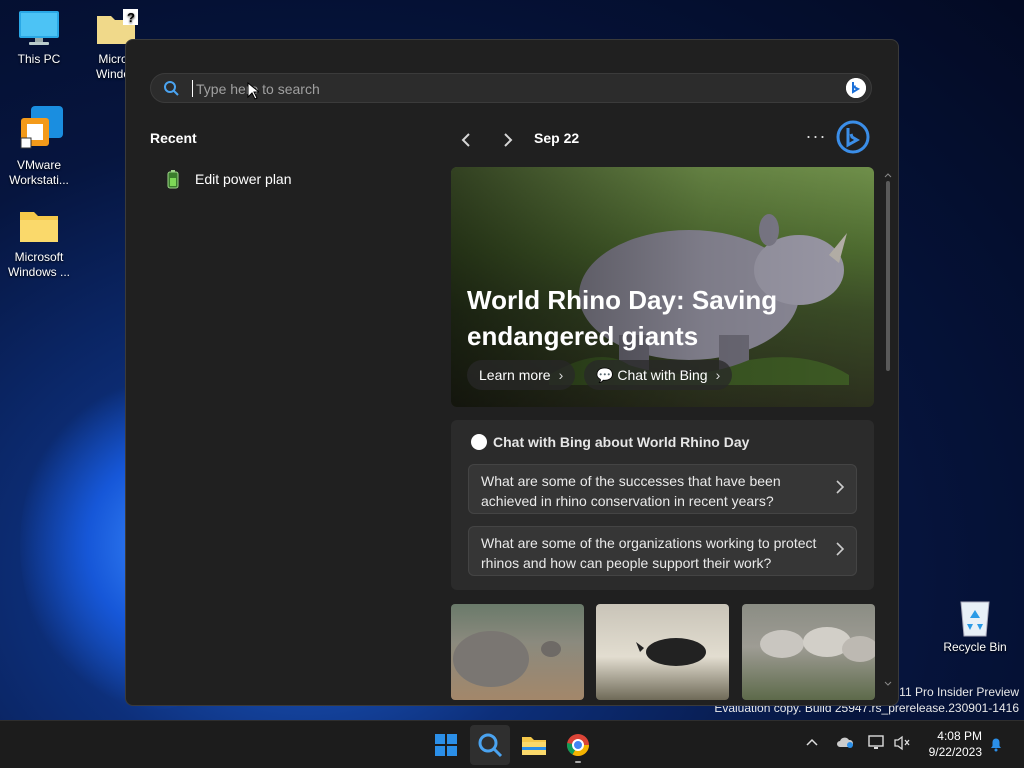 This screenshot has height=768, width=1024. I want to click on monitor-icon, so click(39, 28).